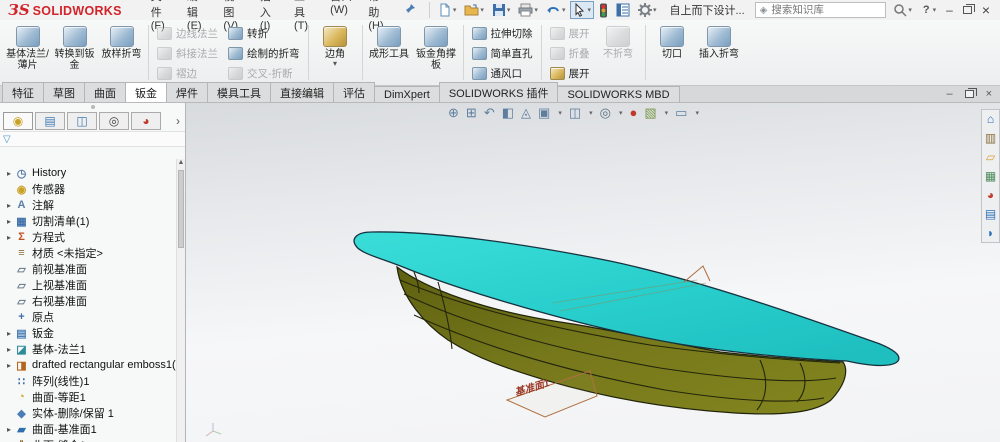  Describe the element at coordinates (570, 73) in the screenshot. I see `flatten-button: 展开` at that location.